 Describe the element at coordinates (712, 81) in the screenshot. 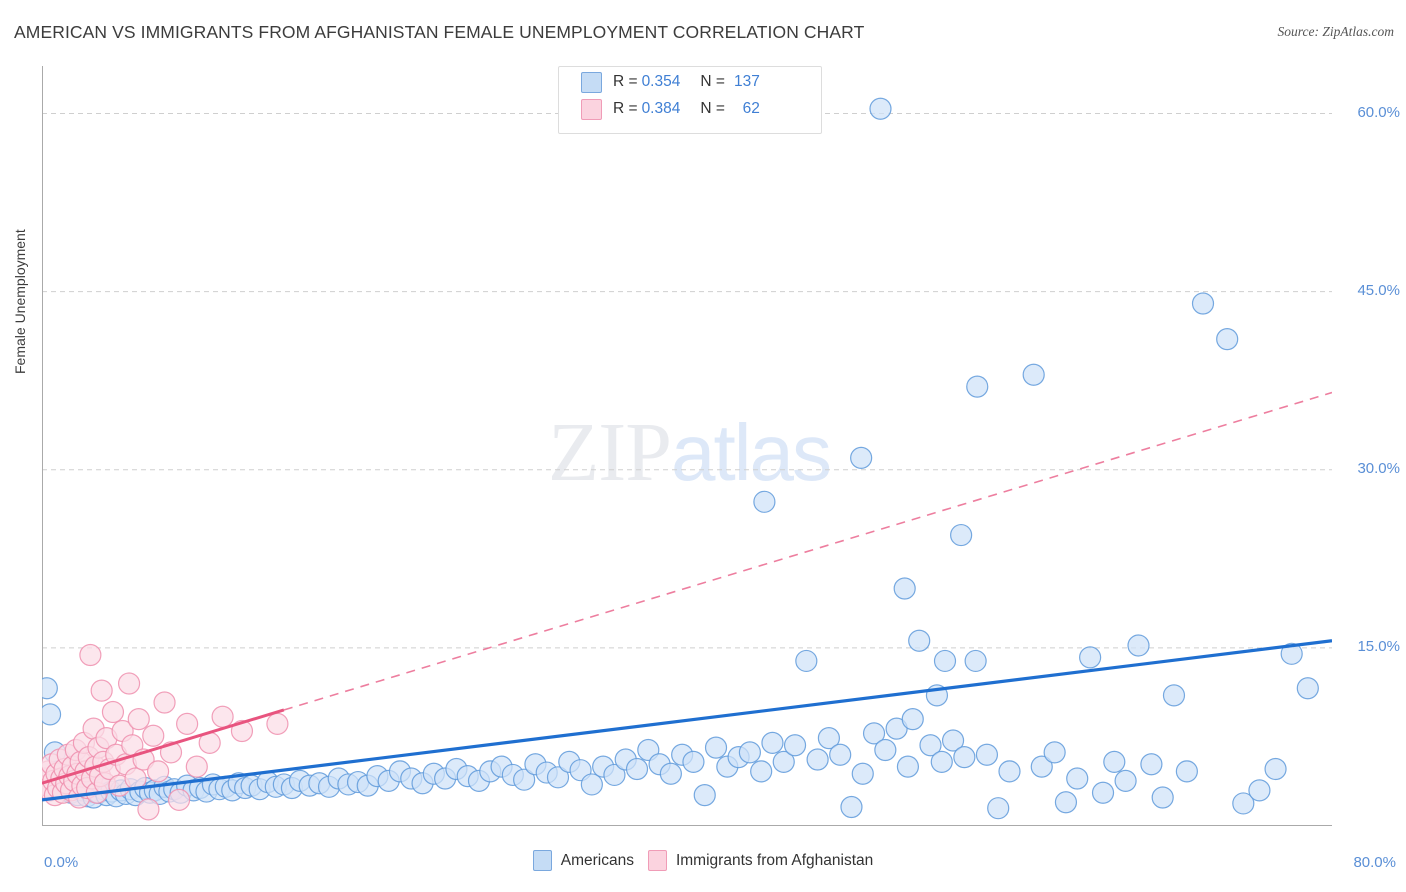

I see `n-label-americans: N =` at that location.